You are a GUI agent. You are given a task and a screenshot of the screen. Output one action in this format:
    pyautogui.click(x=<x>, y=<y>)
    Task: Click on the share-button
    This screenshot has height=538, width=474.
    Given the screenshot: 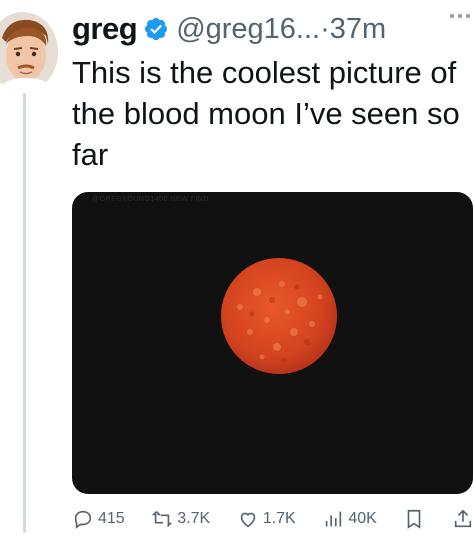 What is the action you would take?
    pyautogui.click(x=463, y=519)
    